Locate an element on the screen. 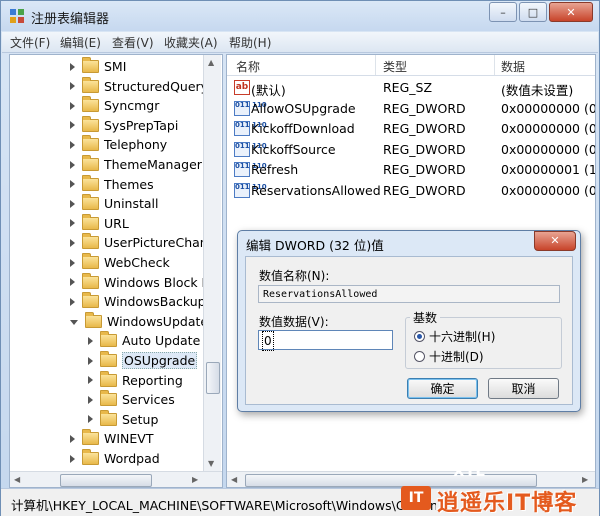  value-row: 011 110 Refresh REG_DWORD 0x00000001 (1) is located at coordinates (411, 169).